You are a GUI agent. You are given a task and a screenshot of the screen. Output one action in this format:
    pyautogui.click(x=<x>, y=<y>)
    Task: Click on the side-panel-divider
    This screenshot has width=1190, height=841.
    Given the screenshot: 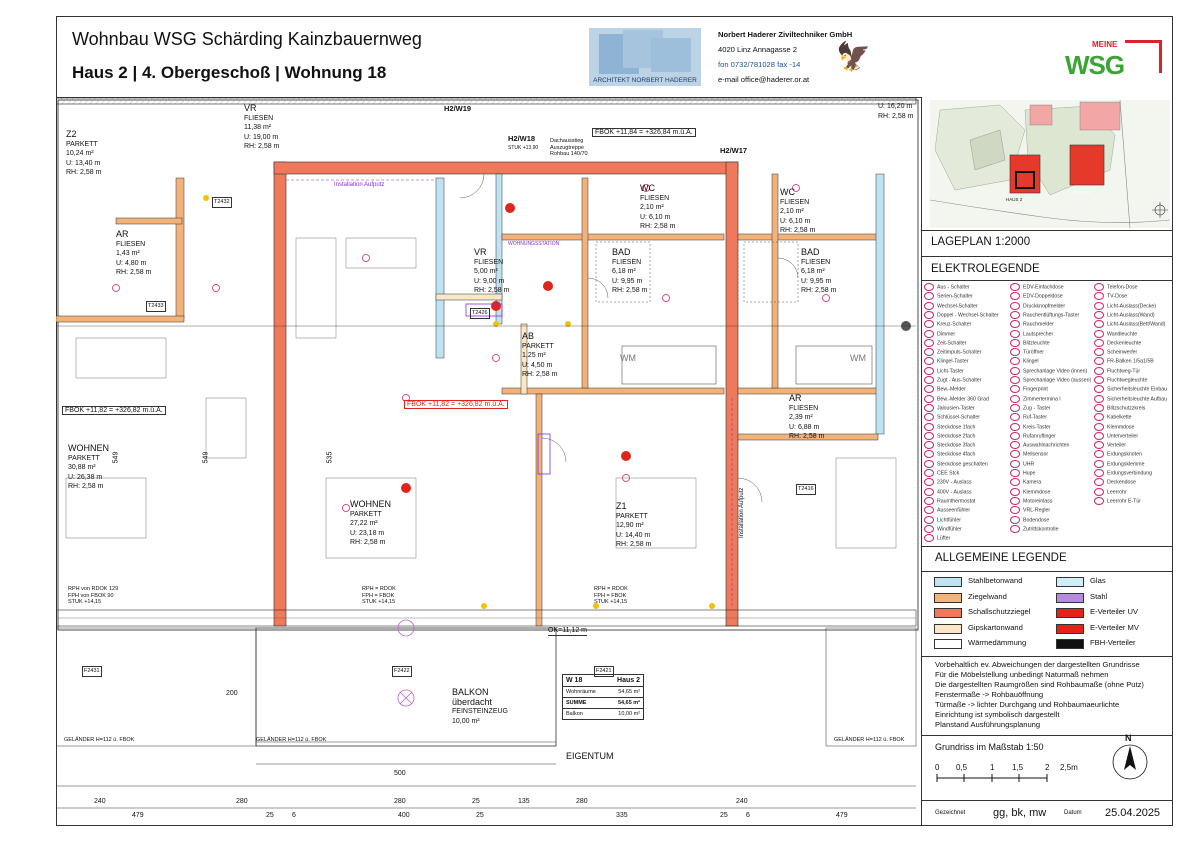 What is the action you would take?
    pyautogui.click(x=921, y=461)
    